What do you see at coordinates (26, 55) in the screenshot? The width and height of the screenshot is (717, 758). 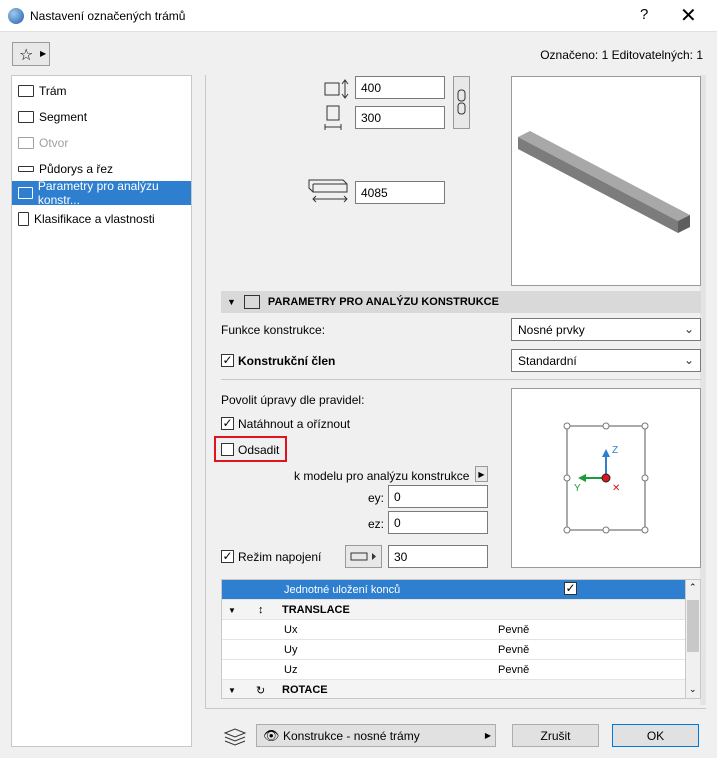 I see `star-icon: ☆` at bounding box center [26, 55].